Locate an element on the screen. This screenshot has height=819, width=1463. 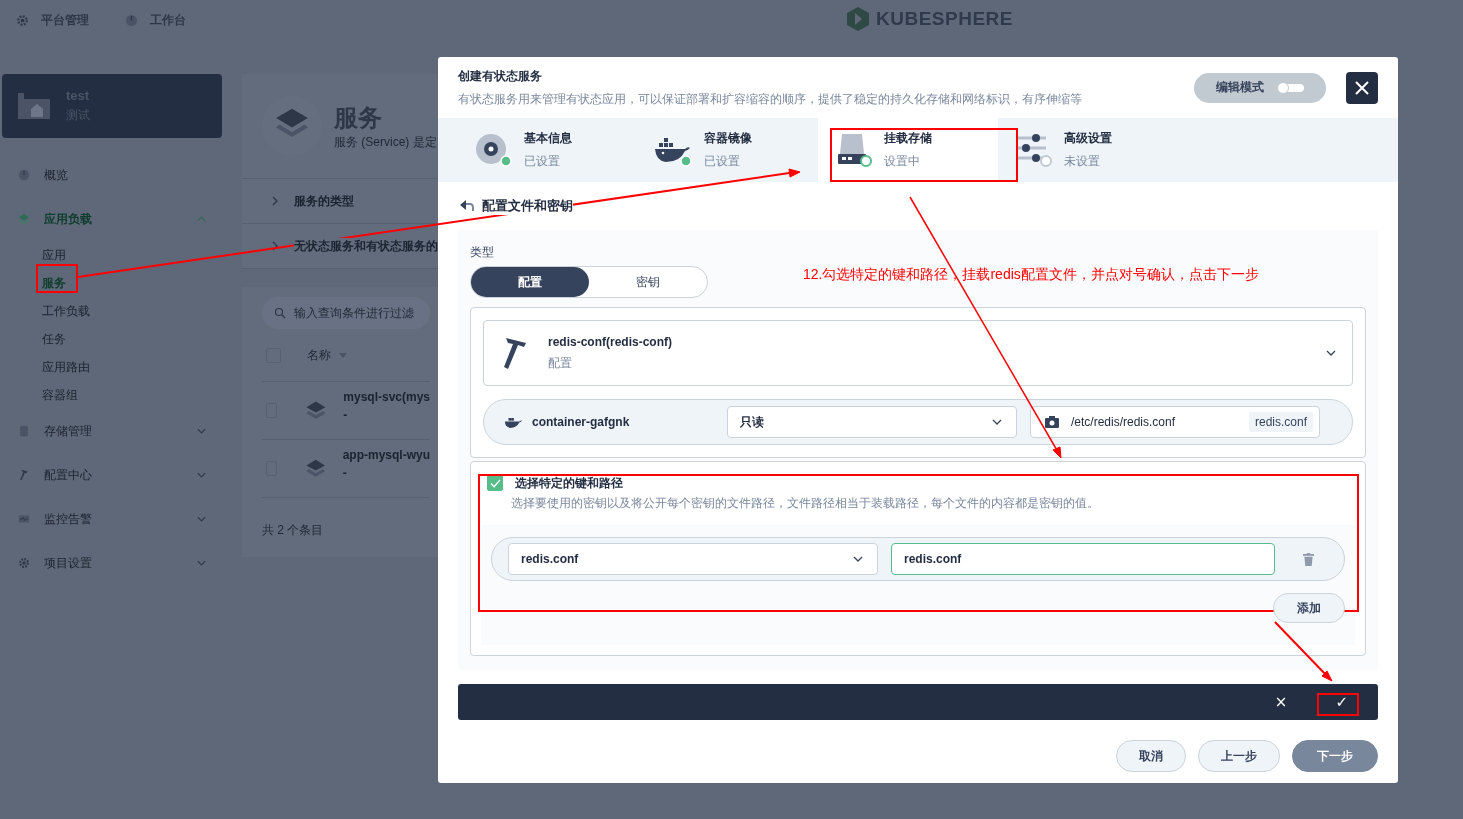
page-description: 服务 (Service) 是定 is located at coordinates (385, 142).